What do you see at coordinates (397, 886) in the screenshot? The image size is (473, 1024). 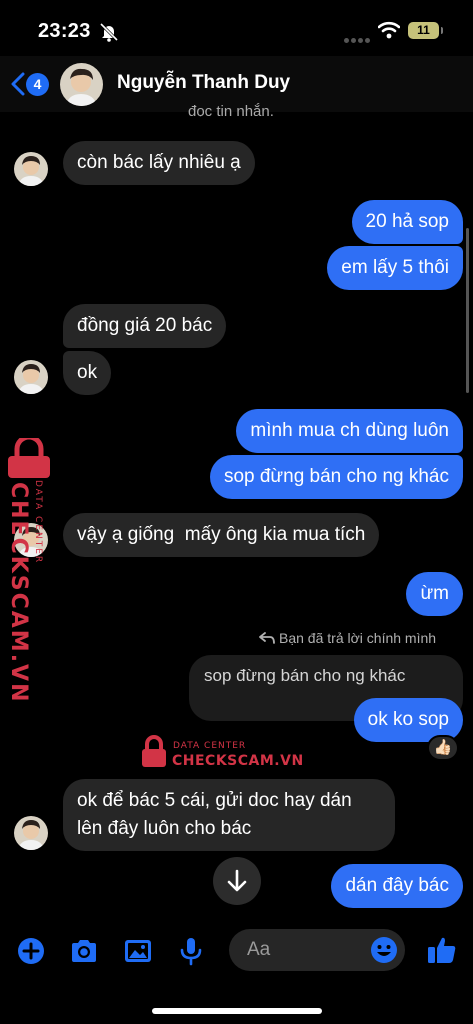 I see `outgoing-message: dán đây bác` at bounding box center [397, 886].